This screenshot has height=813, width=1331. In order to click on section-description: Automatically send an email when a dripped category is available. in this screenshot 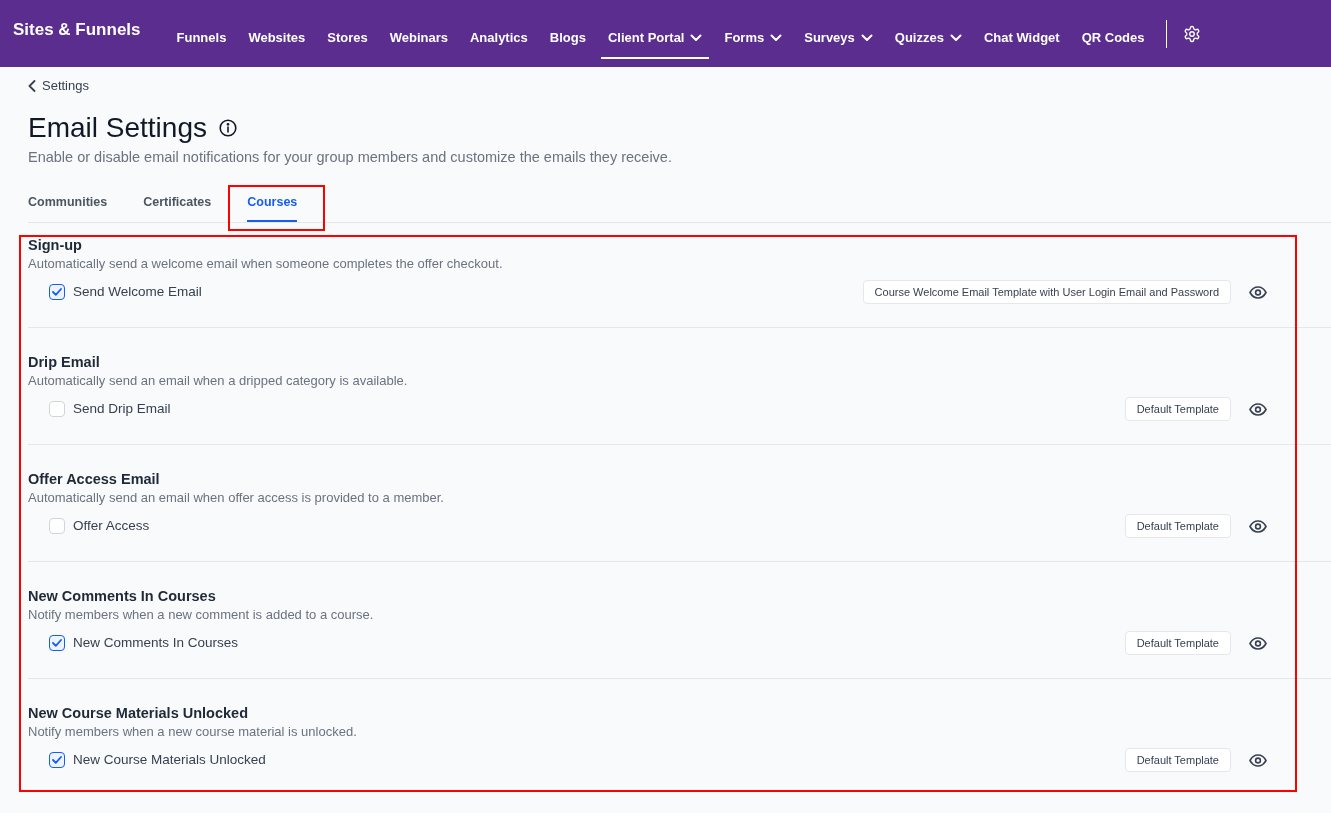, I will do `click(218, 381)`.